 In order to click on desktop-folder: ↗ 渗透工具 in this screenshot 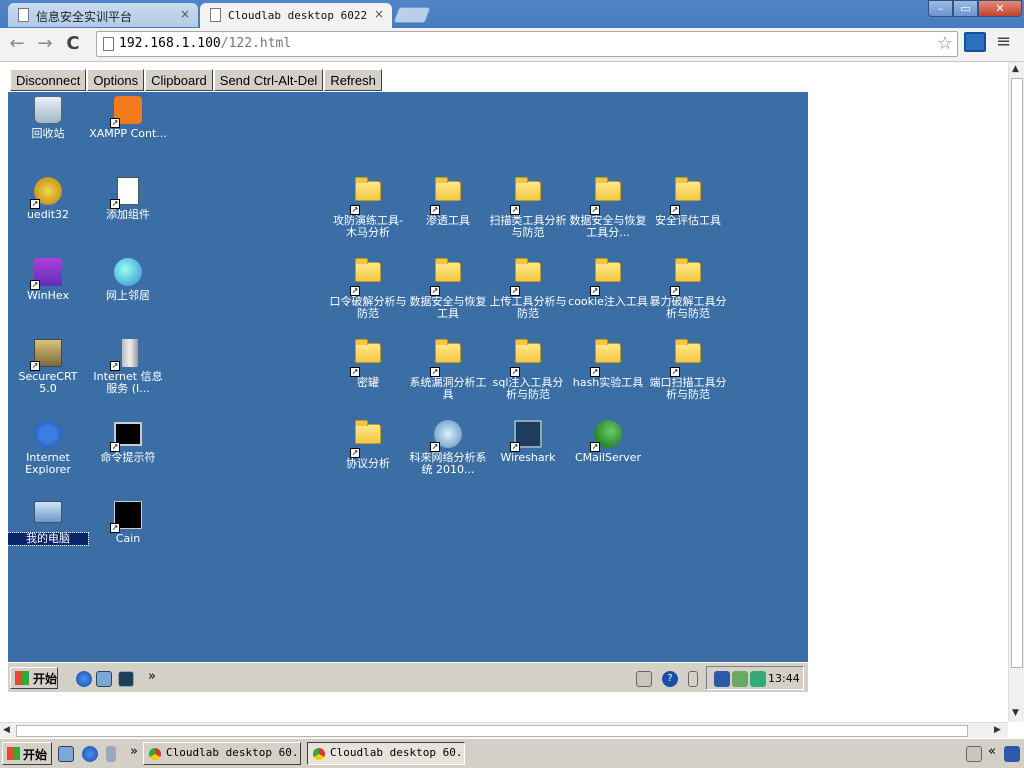, I will do `click(448, 201)`.